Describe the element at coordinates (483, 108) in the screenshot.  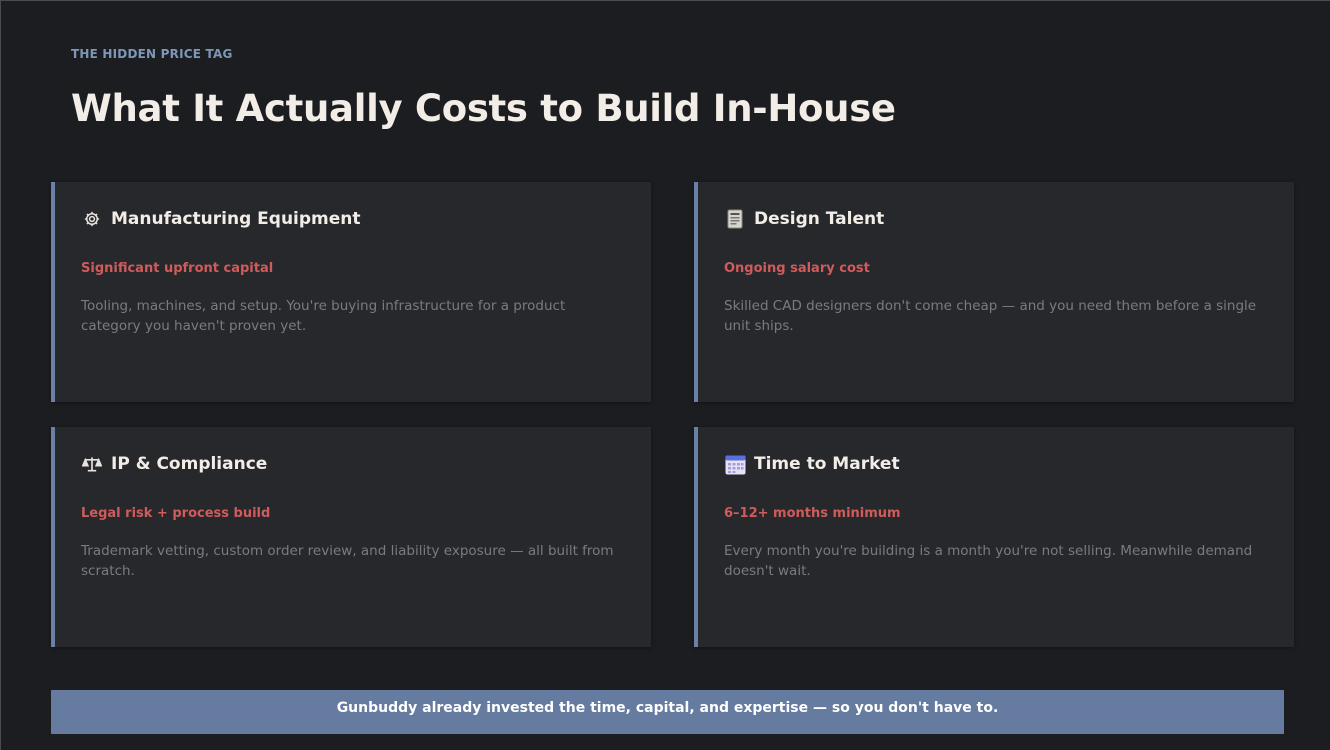
I see `page-title: What It Actually Costs to Build In-House` at that location.